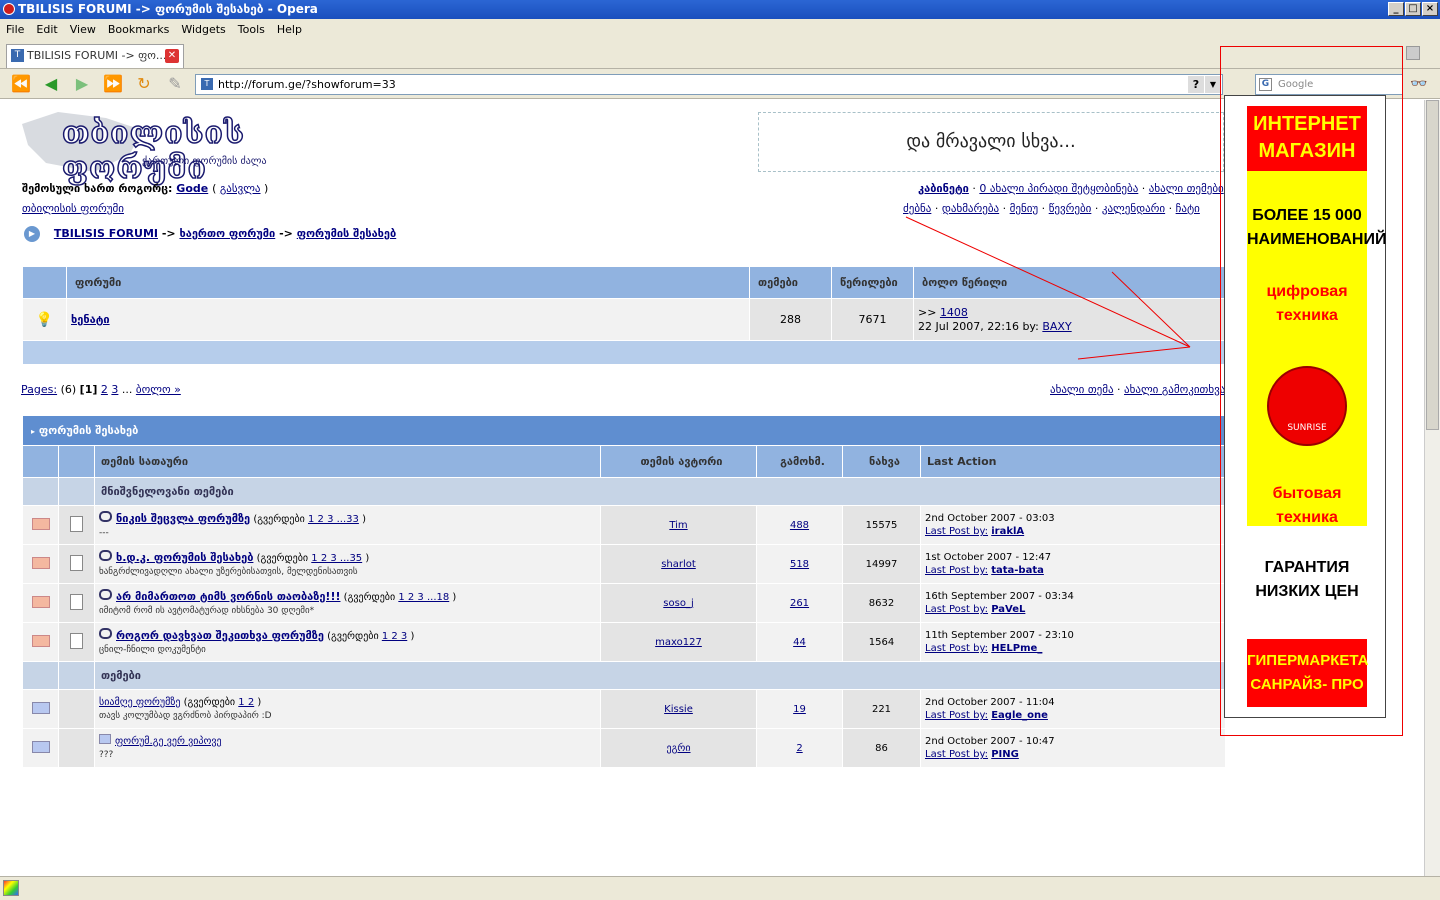 This screenshot has width=1440, height=900. What do you see at coordinates (709, 84) in the screenshot?
I see `address-bar: T http://forum.ge/?showforum=33 ? ▼` at bounding box center [709, 84].